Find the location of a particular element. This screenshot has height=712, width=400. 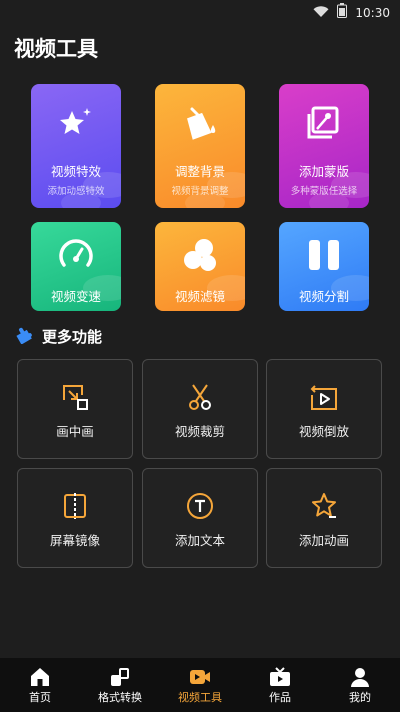

text-circle-icon is located at coordinates (200, 506).